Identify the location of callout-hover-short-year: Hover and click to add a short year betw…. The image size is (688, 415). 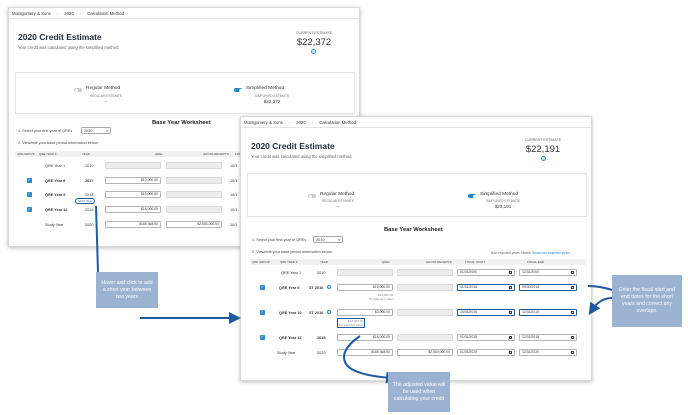
(127, 290).